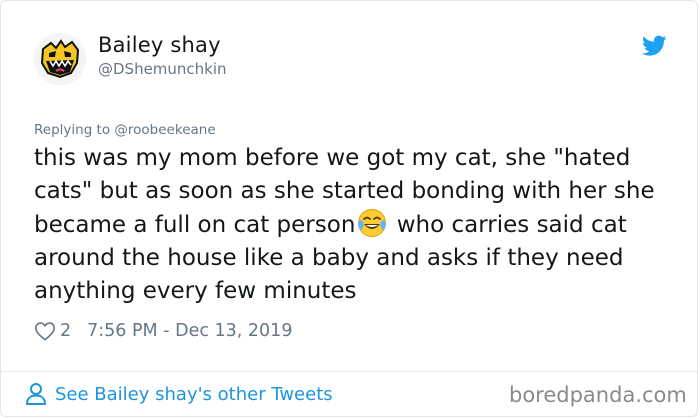 The image size is (700, 419). Describe the element at coordinates (65, 331) in the screenshot. I see `like-count: 2` at that location.